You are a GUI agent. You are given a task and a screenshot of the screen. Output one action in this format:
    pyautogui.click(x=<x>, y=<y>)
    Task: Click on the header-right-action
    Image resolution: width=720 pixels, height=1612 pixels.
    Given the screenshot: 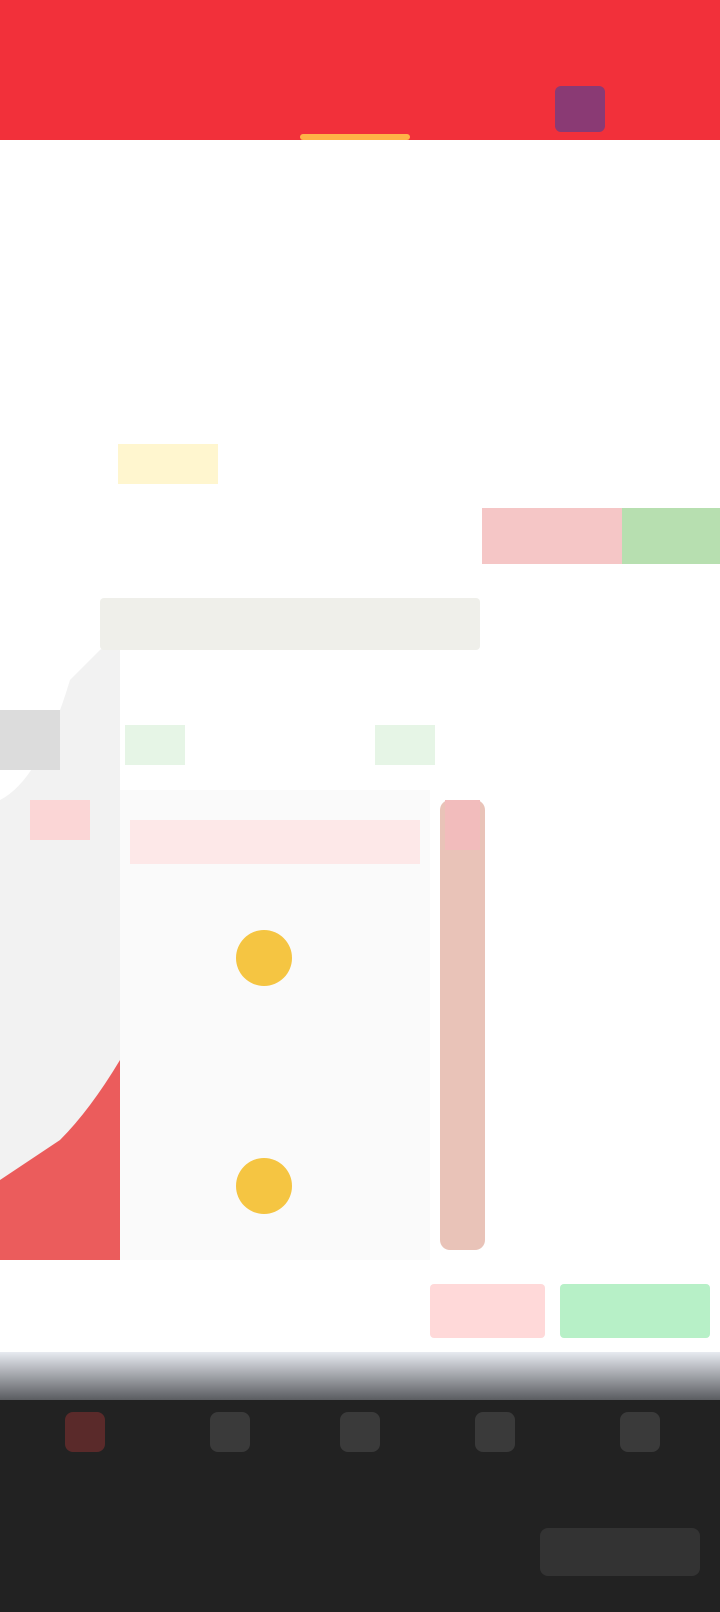 What is the action you would take?
    pyautogui.click(x=595, y=38)
    